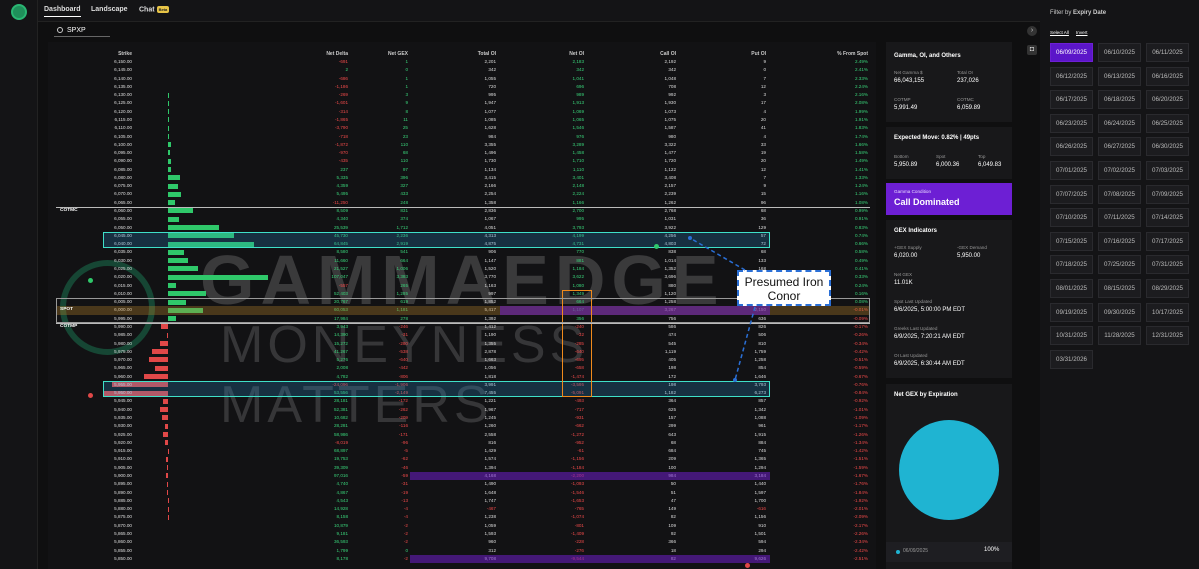  What do you see at coordinates (463, 161) in the screenshot?
I see `table-row: 6,090.00 -435 110 1,730 1,710 1,720 20 1.49%` at bounding box center [463, 161].